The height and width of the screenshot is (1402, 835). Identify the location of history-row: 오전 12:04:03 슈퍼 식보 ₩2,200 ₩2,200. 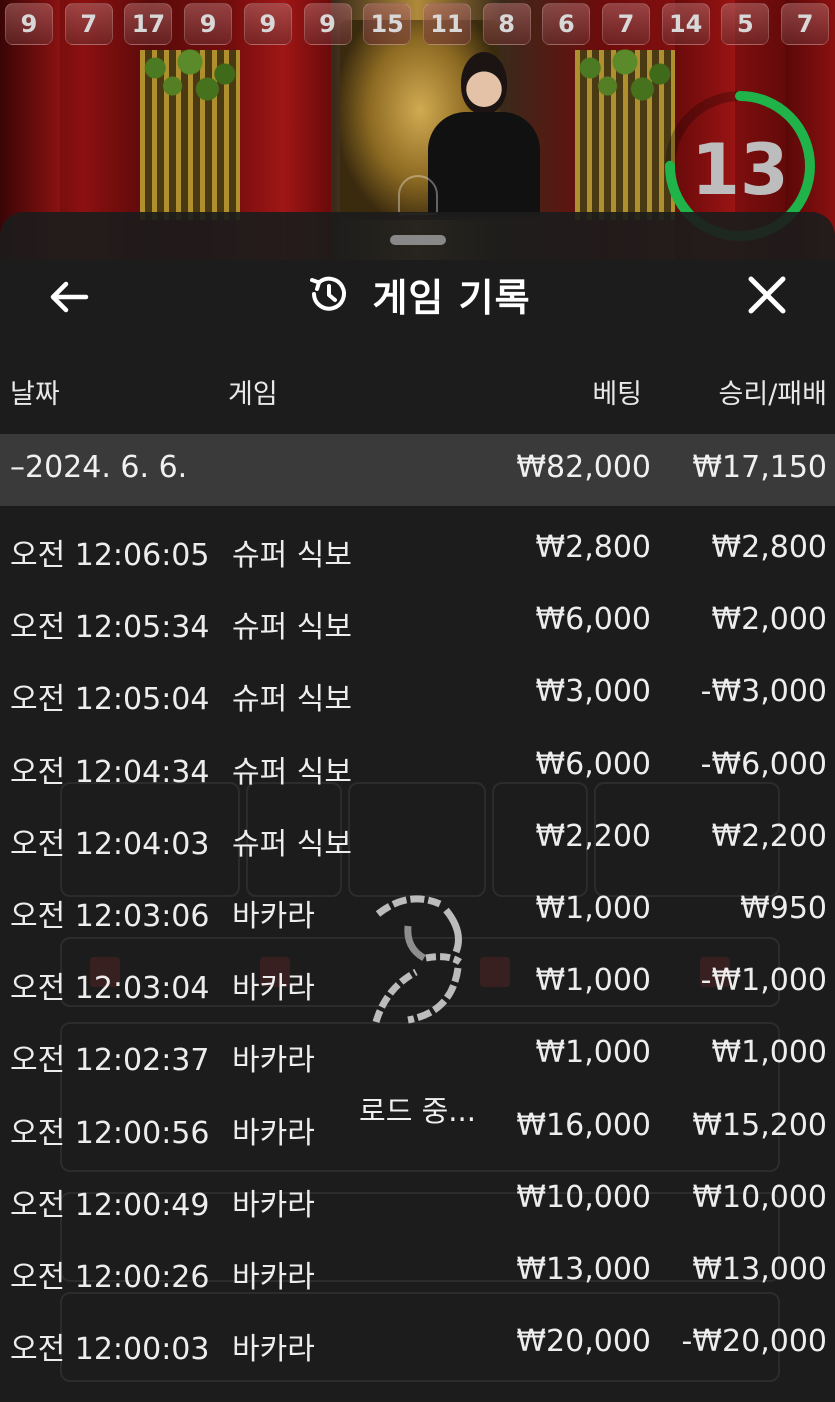
(417, 837).